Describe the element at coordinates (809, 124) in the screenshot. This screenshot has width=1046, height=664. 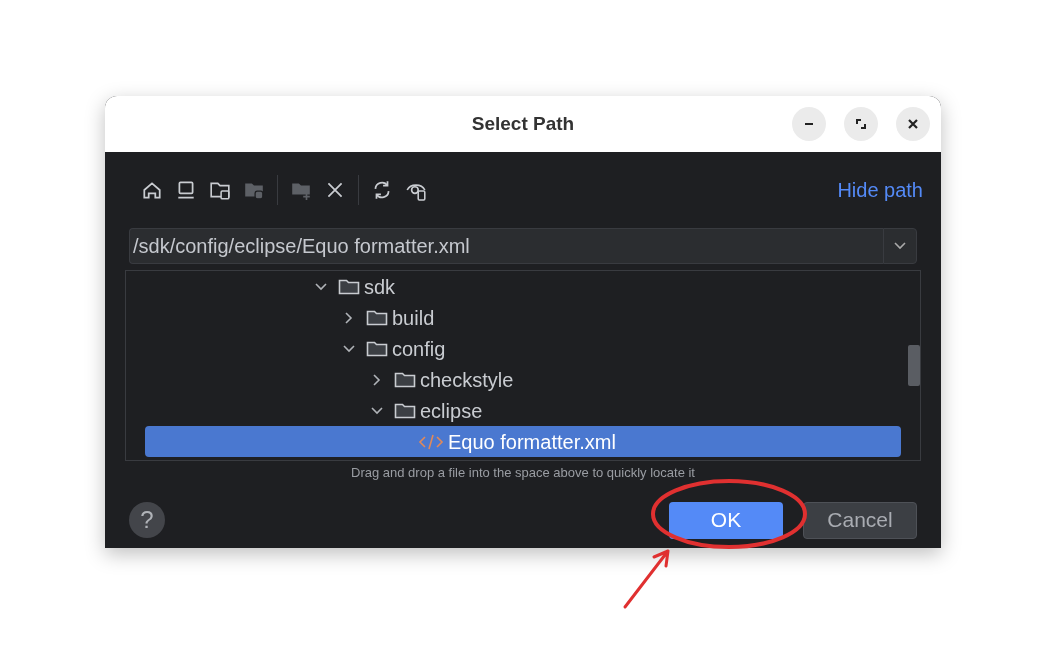
I see `minimize-icon` at that location.